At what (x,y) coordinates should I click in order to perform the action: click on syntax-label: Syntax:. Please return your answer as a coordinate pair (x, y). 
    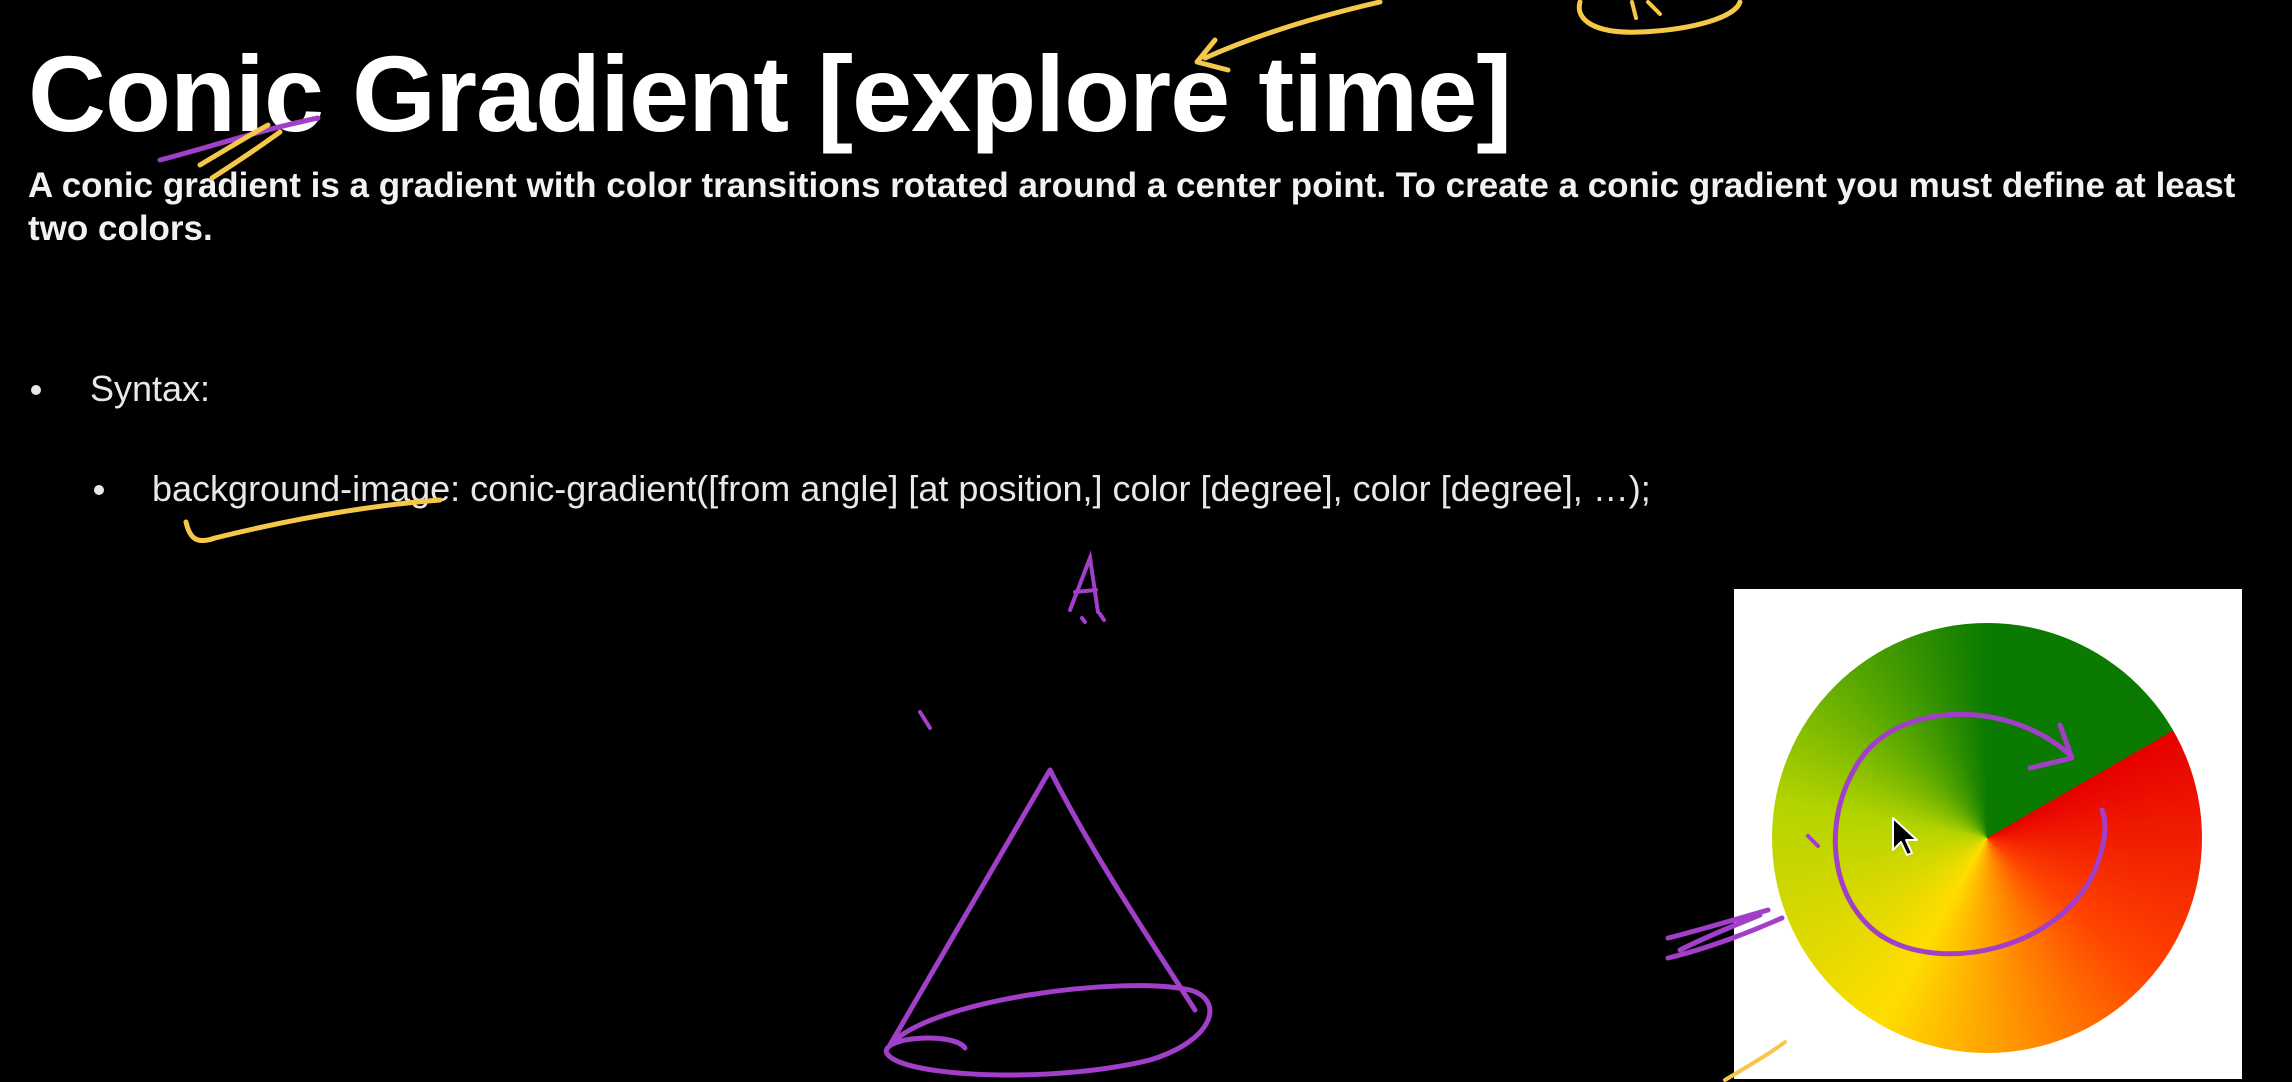
    Looking at the image, I should click on (150, 388).